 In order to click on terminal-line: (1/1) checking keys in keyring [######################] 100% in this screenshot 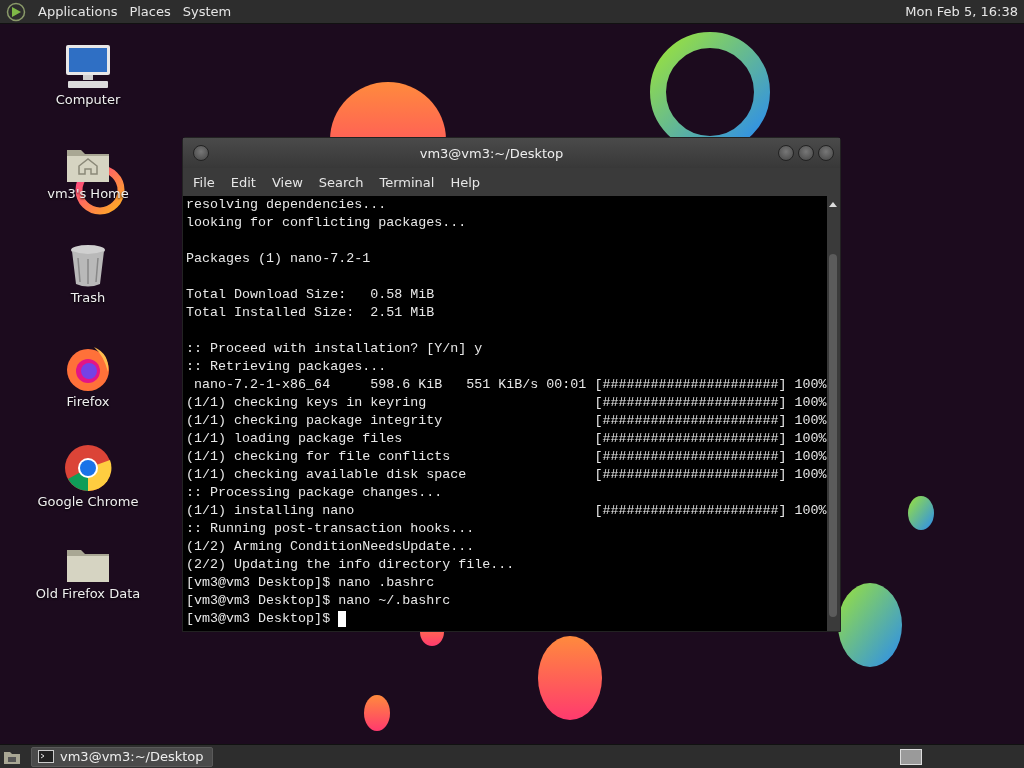, I will do `click(506, 403)`.